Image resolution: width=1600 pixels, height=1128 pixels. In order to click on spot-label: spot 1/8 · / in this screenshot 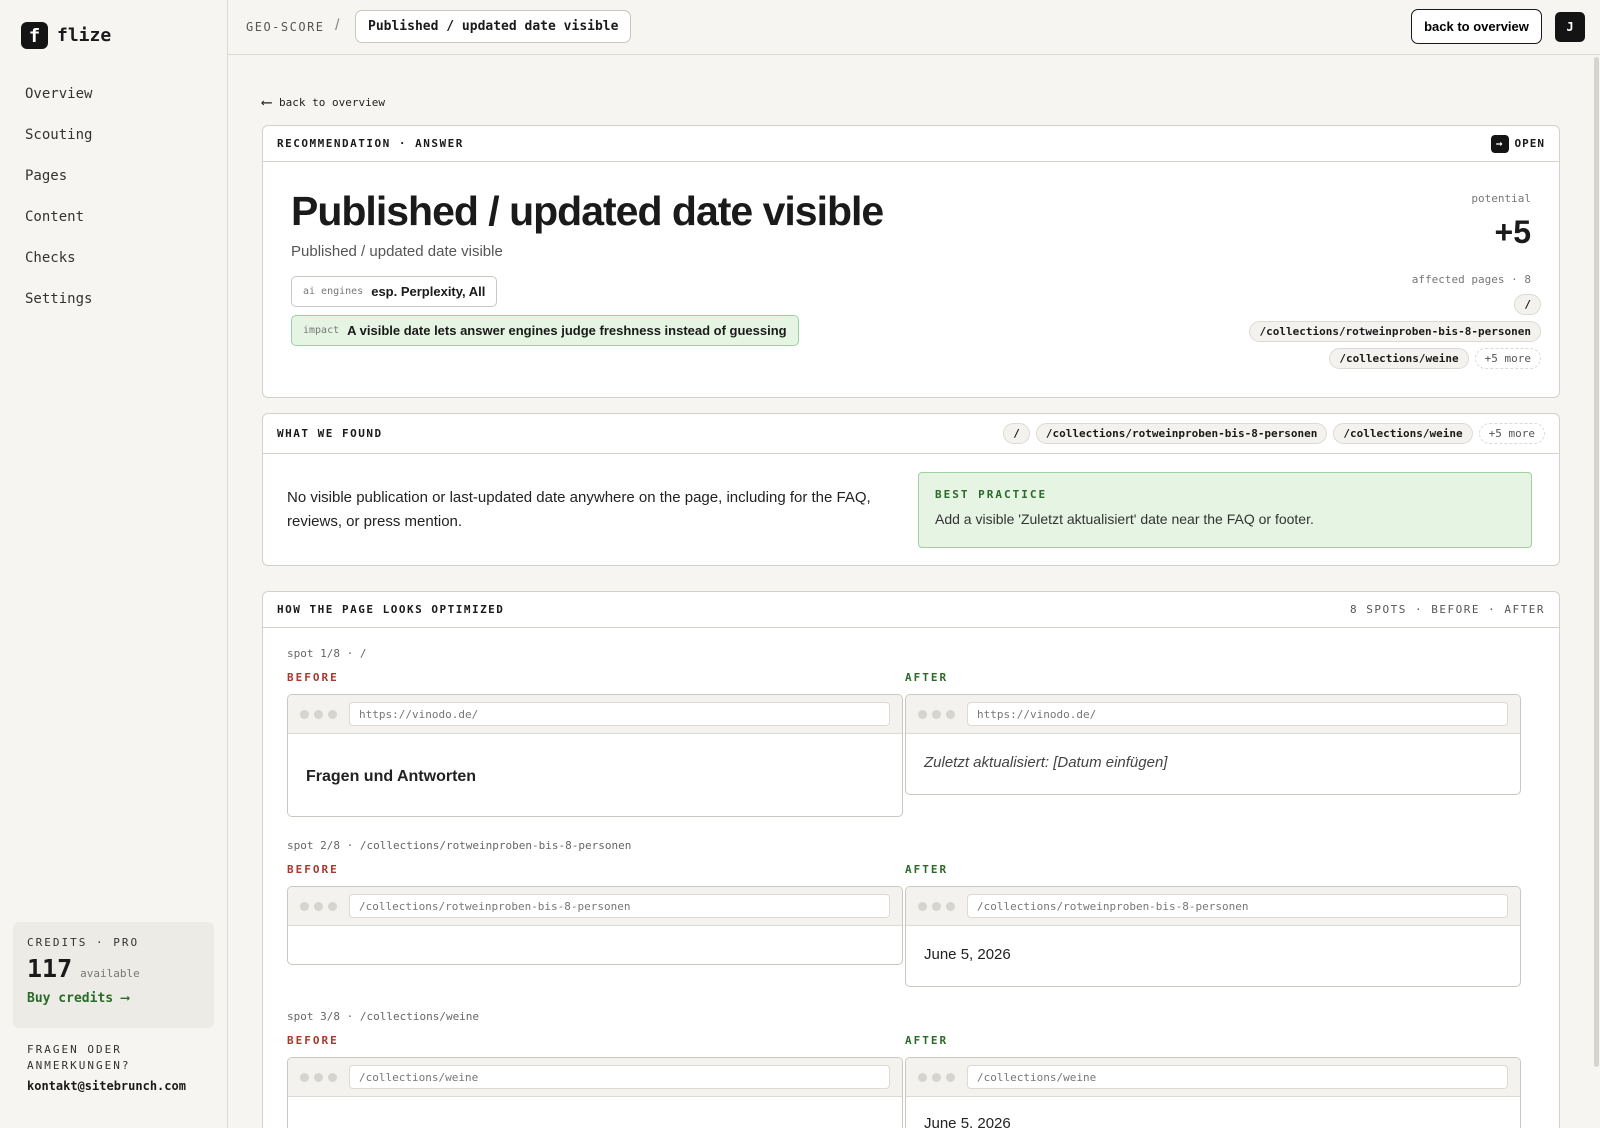, I will do `click(327, 653)`.